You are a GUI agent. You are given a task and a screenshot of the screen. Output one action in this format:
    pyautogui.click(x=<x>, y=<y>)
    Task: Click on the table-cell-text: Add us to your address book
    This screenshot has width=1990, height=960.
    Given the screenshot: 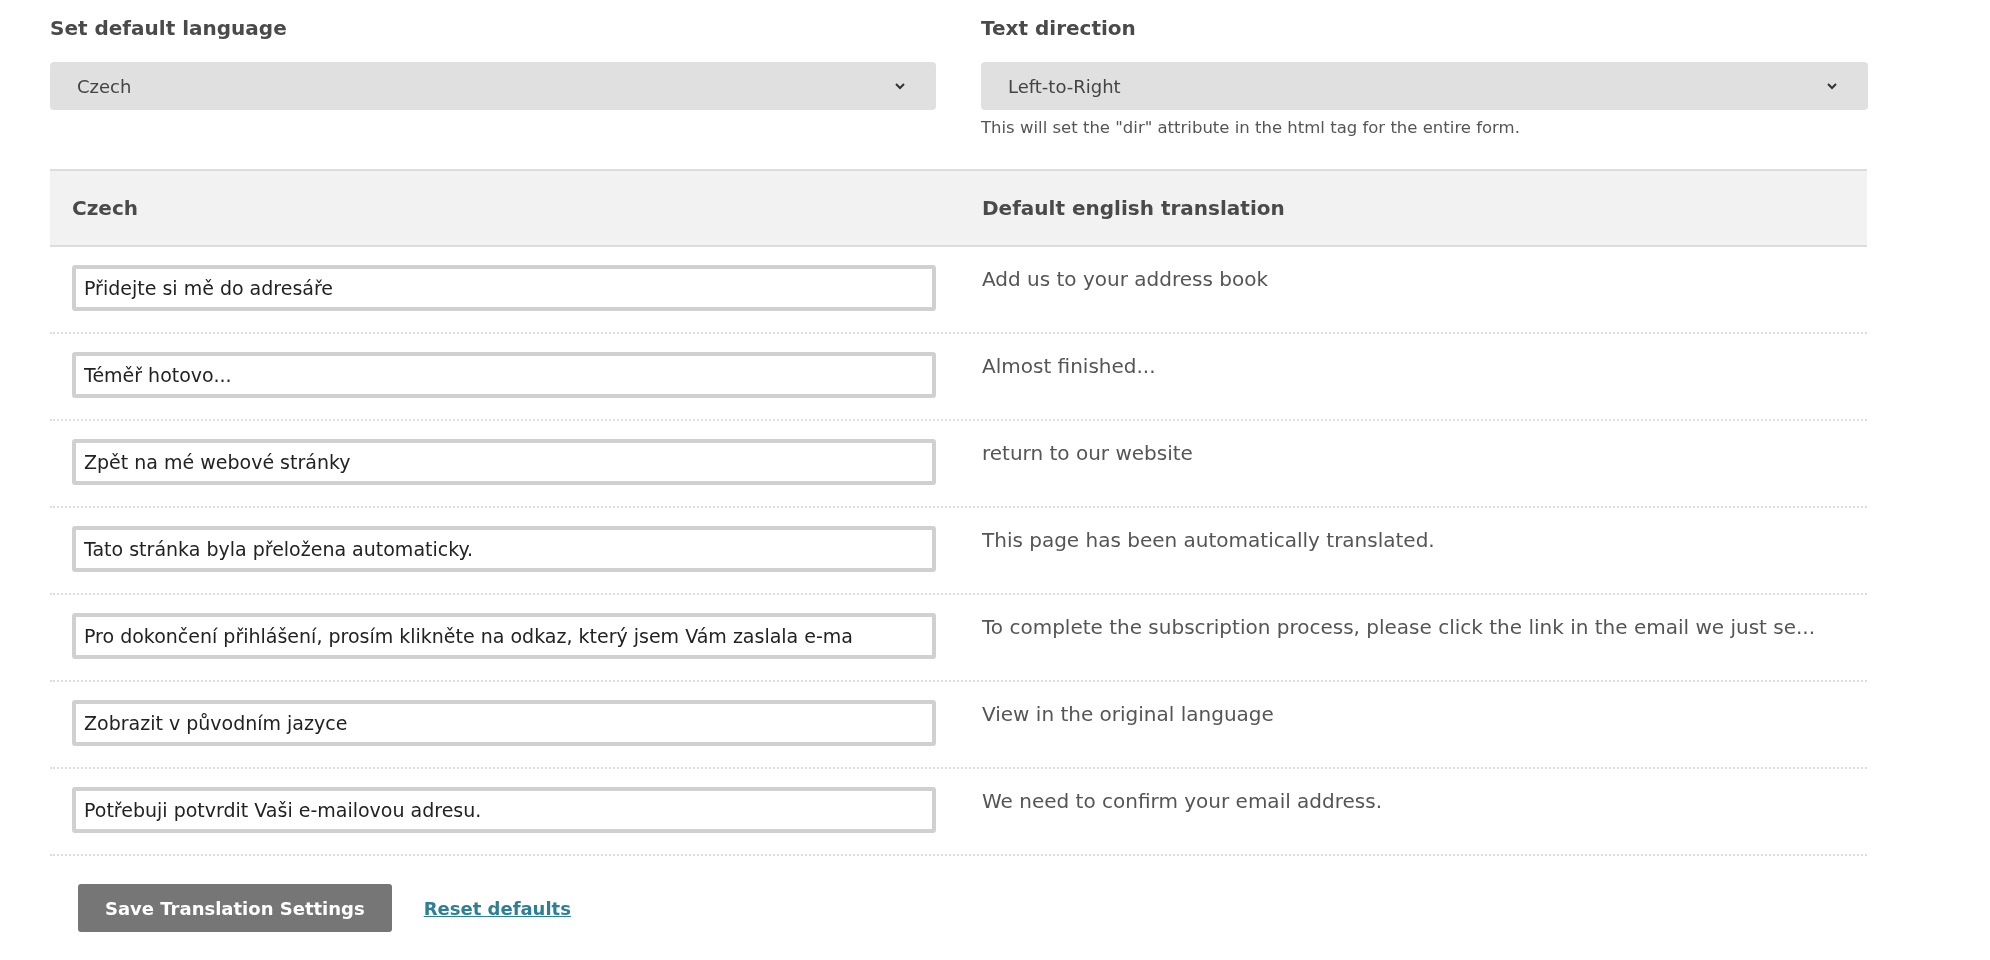 What is the action you would take?
    pyautogui.click(x=1125, y=279)
    